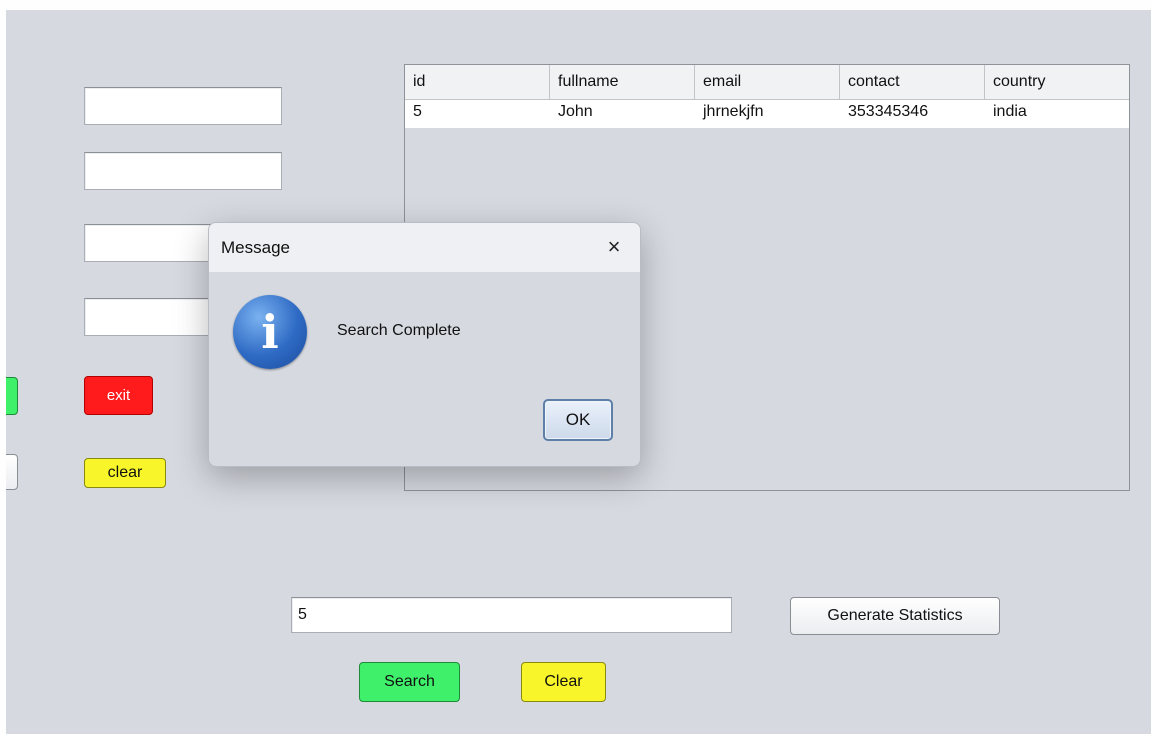 The height and width of the screenshot is (734, 1151). Describe the element at coordinates (1057, 82) in the screenshot. I see `column-header-country: country` at that location.